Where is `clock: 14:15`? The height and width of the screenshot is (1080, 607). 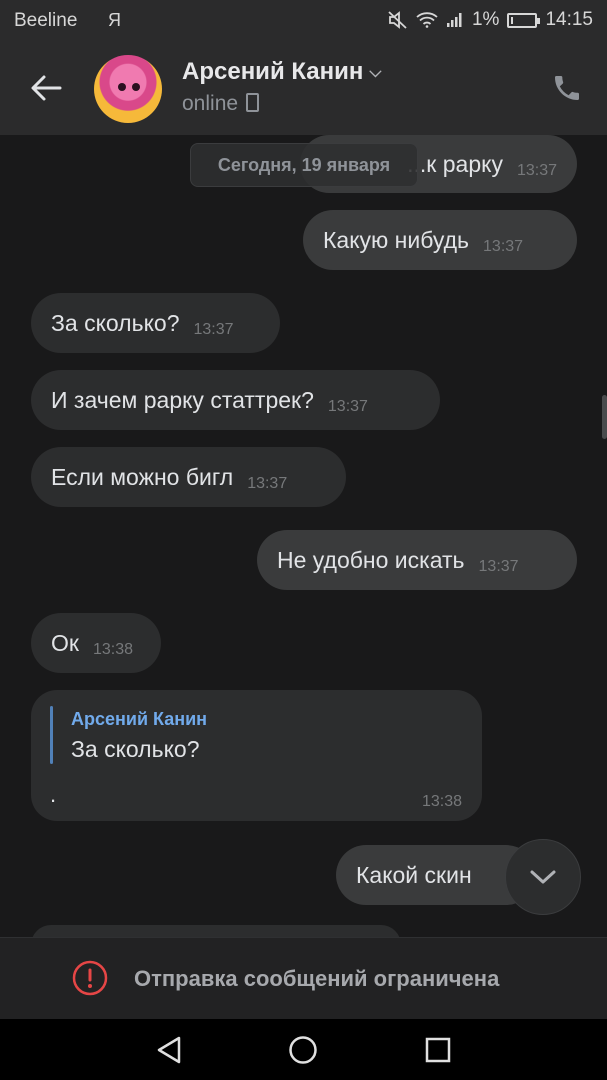
clock: 14:15 is located at coordinates (569, 19).